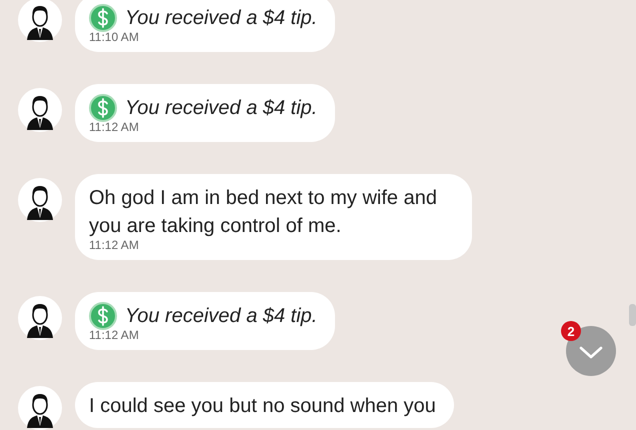  What do you see at coordinates (571, 331) in the screenshot?
I see `unread-badge: 2` at bounding box center [571, 331].